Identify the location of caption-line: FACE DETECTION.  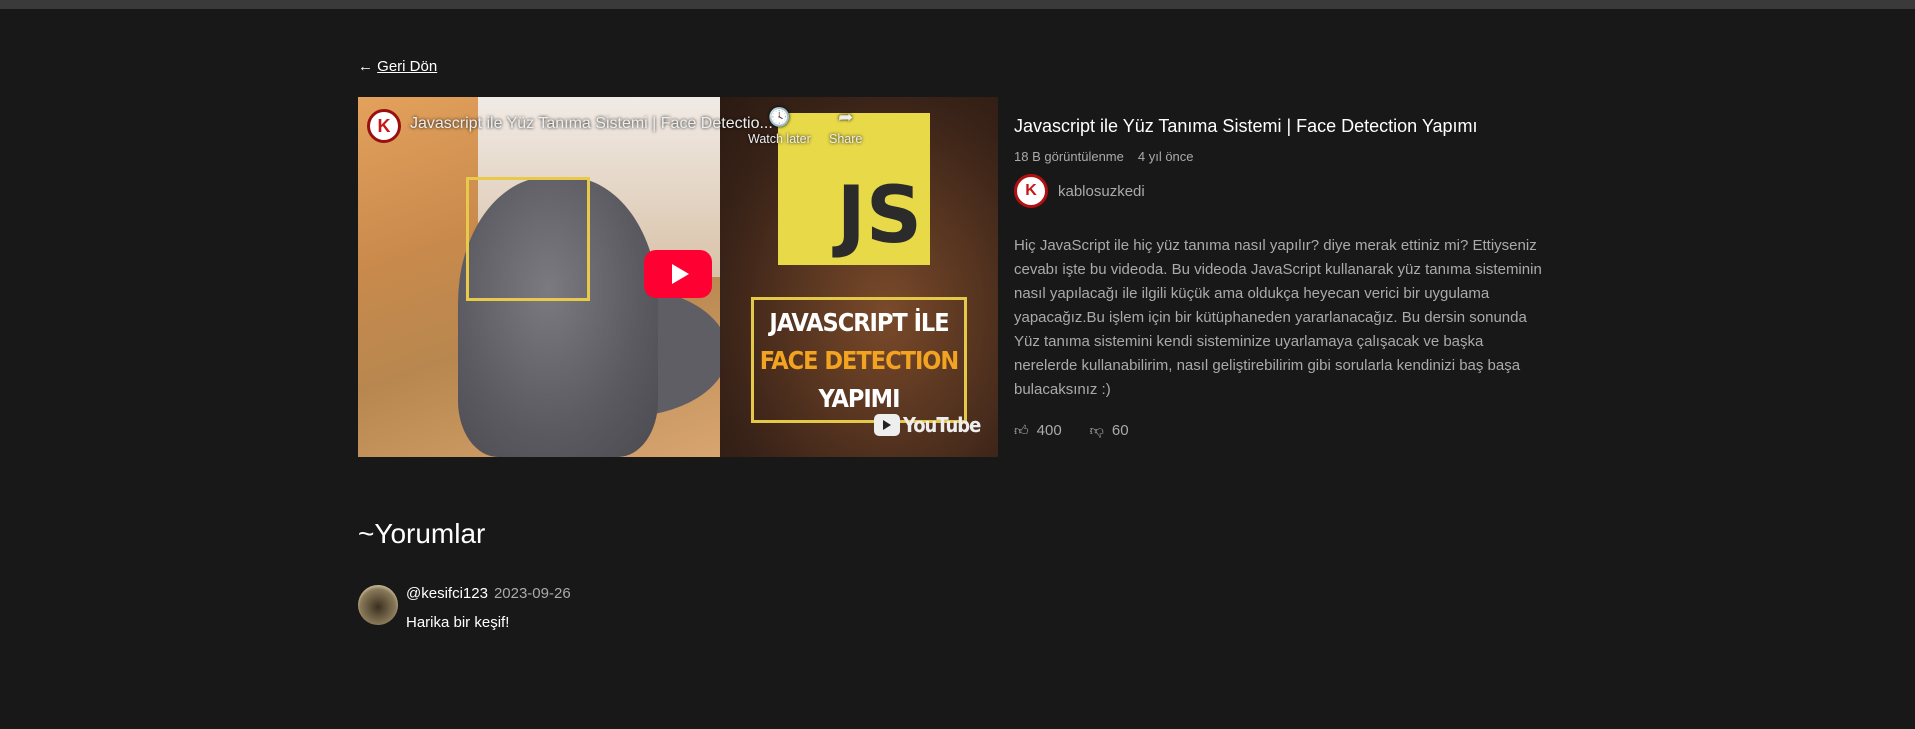
(859, 360).